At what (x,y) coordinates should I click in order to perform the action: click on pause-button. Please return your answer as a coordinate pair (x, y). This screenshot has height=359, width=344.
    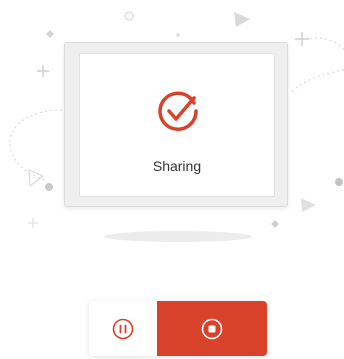
    Looking at the image, I should click on (123, 328).